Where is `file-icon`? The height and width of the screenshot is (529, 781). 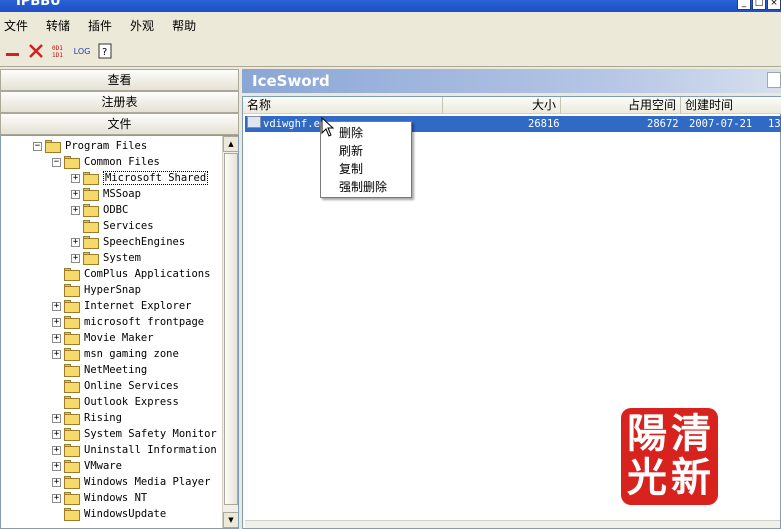 file-icon is located at coordinates (254, 122).